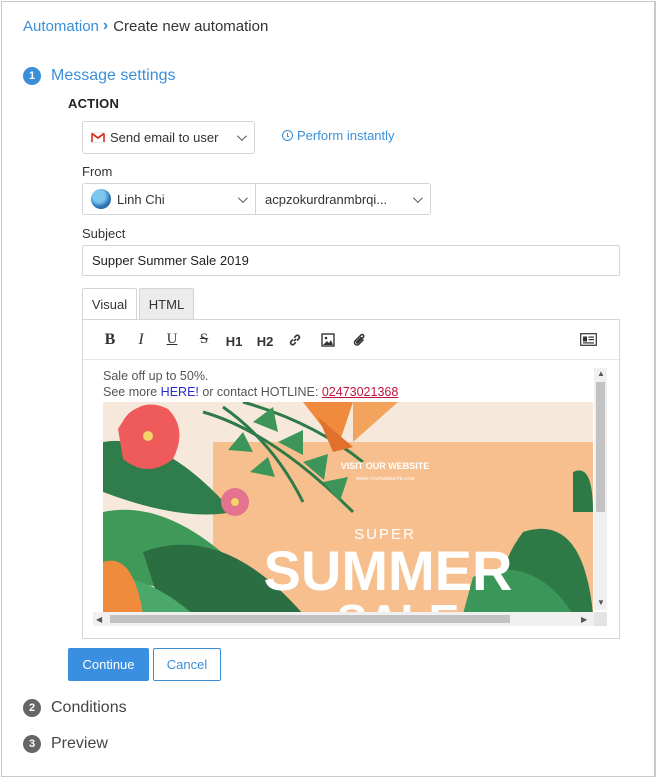  Describe the element at coordinates (187, 664) in the screenshot. I see `cancel-button: Cancel` at that location.